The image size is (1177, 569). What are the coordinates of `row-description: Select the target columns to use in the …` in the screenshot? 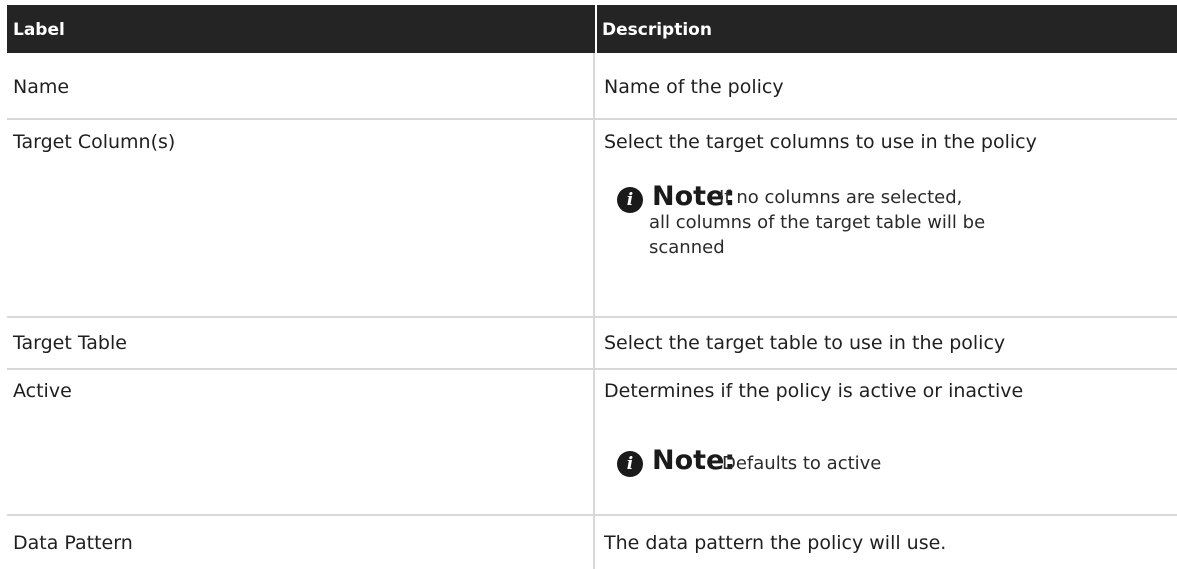 It's located at (820, 142).